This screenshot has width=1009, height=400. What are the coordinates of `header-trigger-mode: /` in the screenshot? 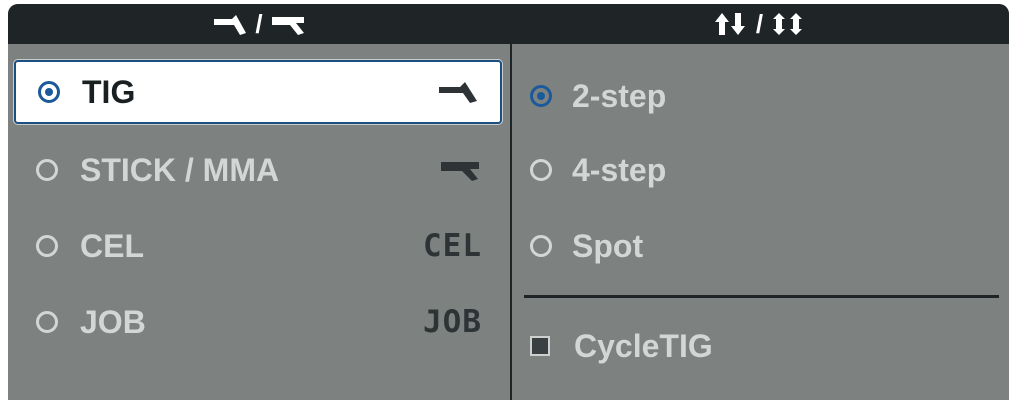 It's located at (759, 24).